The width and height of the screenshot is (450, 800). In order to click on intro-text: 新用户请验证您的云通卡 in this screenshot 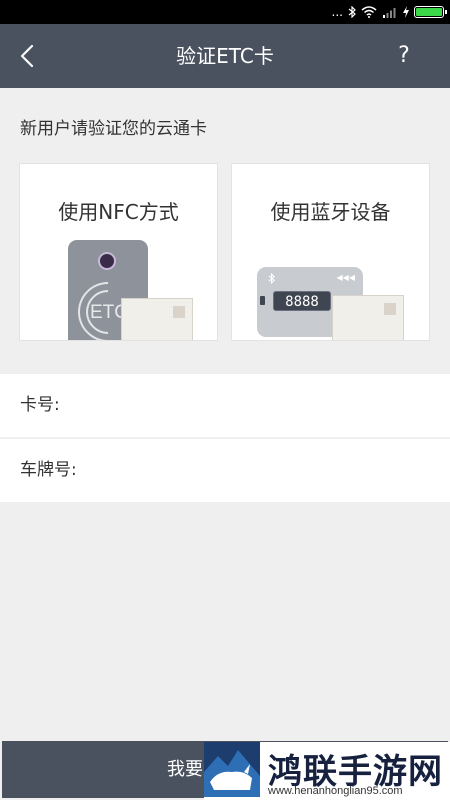, I will do `click(113, 129)`.